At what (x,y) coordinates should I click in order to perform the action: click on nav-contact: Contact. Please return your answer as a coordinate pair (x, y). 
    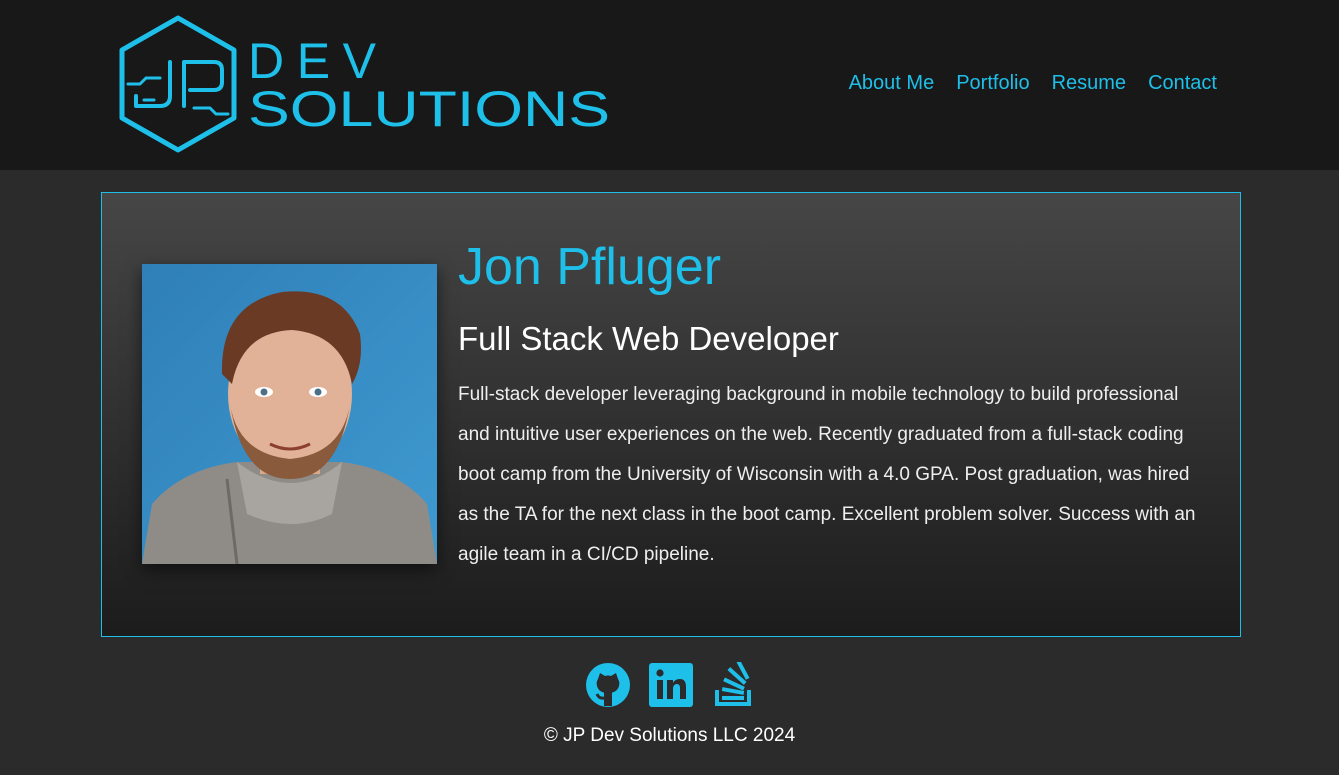
    Looking at the image, I should click on (1182, 83).